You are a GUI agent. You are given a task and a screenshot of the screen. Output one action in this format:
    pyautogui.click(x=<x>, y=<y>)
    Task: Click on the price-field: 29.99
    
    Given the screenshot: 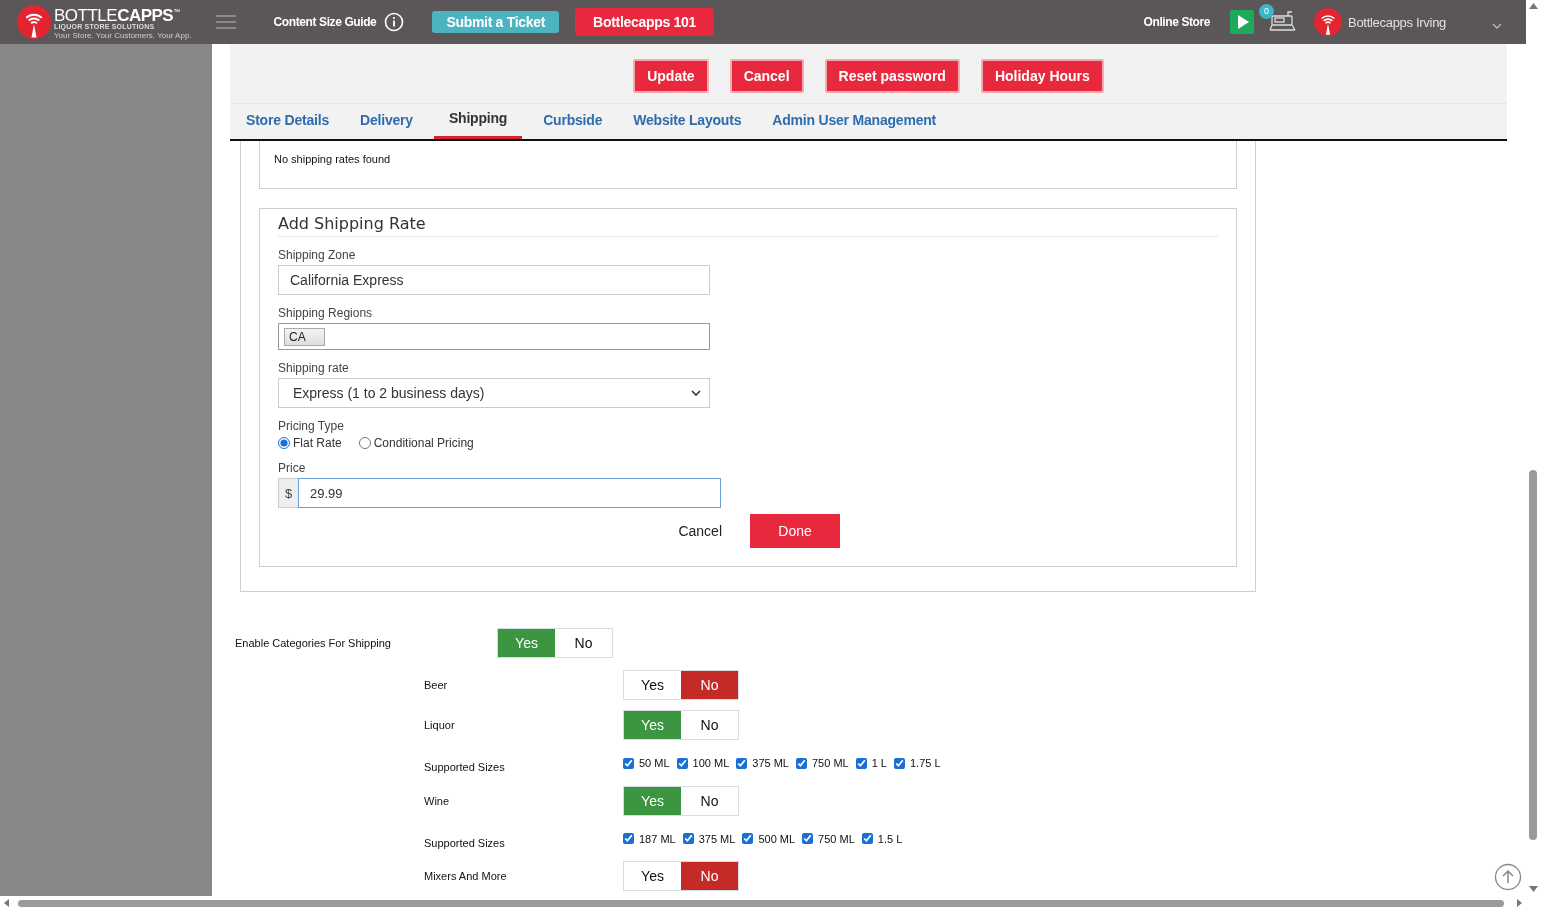 What is the action you would take?
    pyautogui.click(x=509, y=493)
    